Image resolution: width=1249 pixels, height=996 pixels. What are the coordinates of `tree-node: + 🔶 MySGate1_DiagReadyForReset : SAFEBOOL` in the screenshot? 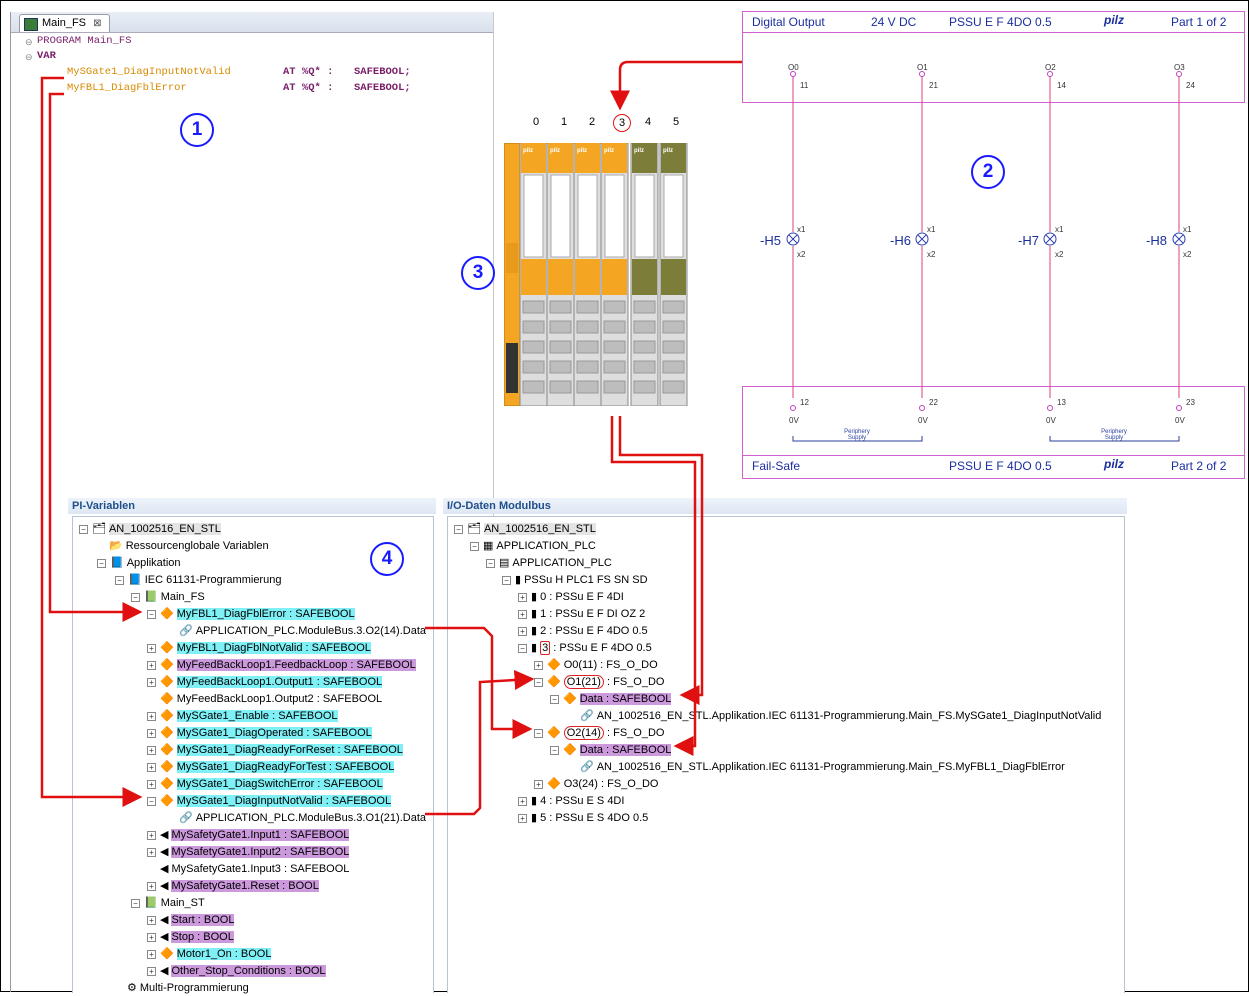 It's located at (275, 750).